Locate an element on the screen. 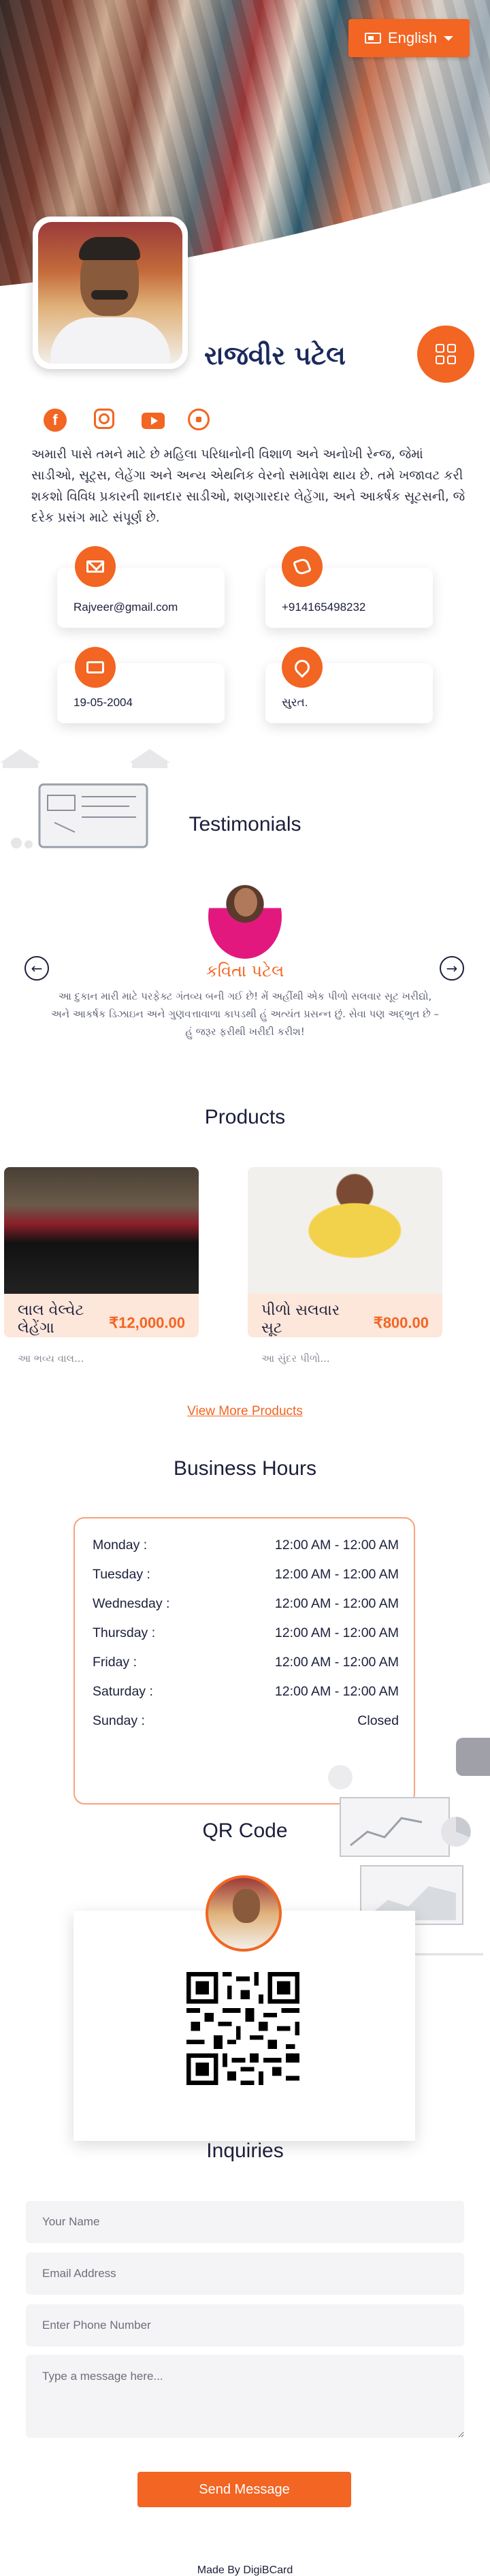 This screenshot has width=490, height=2576. dob-value: 19-05-2004 is located at coordinates (104, 702).